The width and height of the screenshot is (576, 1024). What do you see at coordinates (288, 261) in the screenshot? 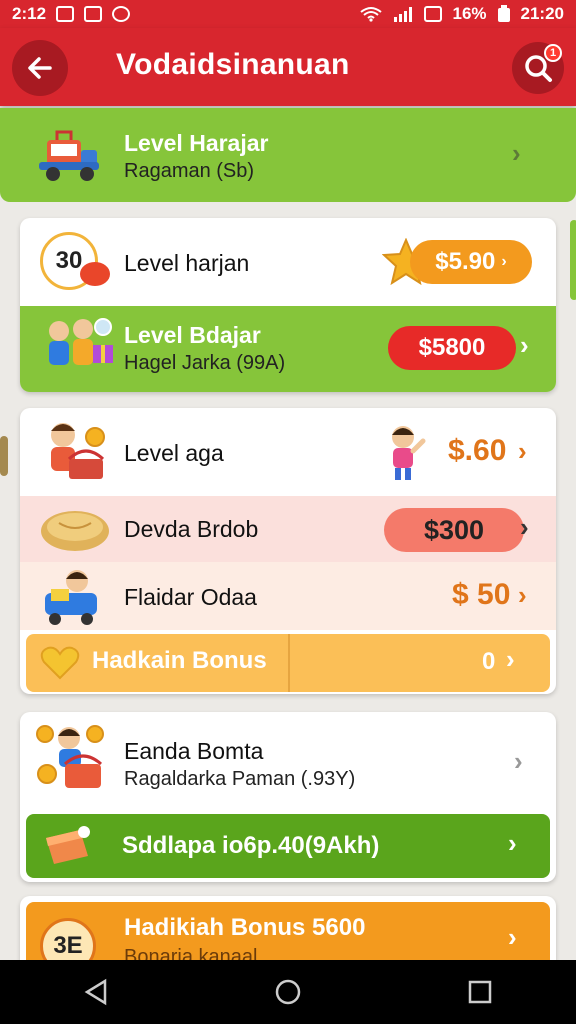
I see `list-item: 30 Level harjan $5.90 ›` at bounding box center [288, 261].